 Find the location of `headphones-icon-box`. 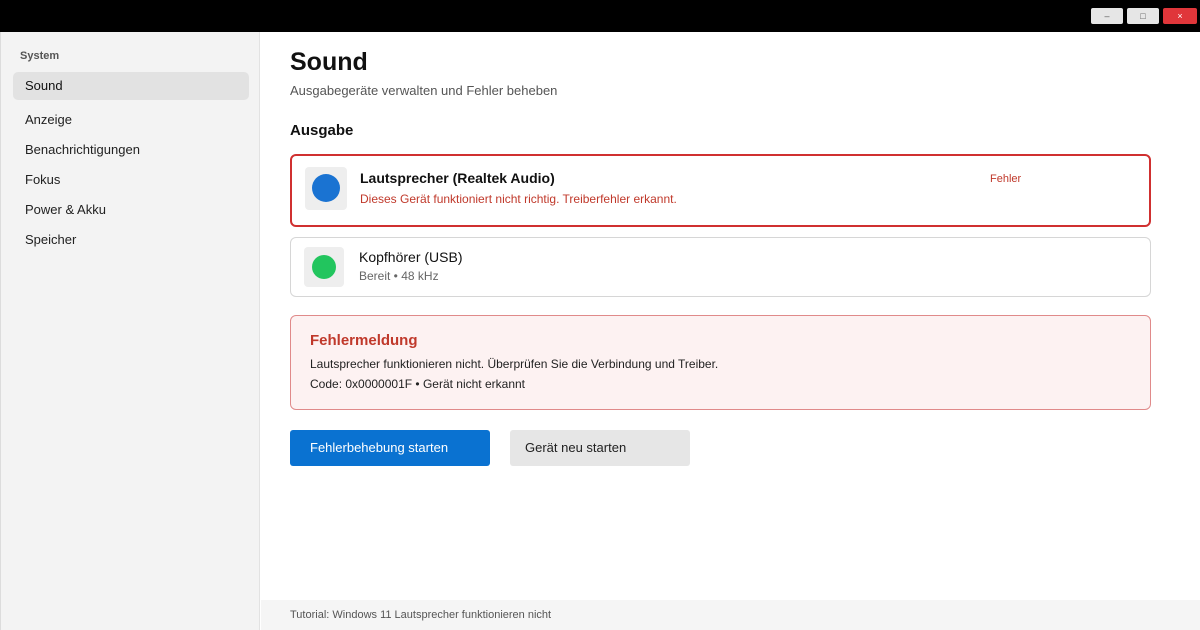

headphones-icon-box is located at coordinates (324, 267).